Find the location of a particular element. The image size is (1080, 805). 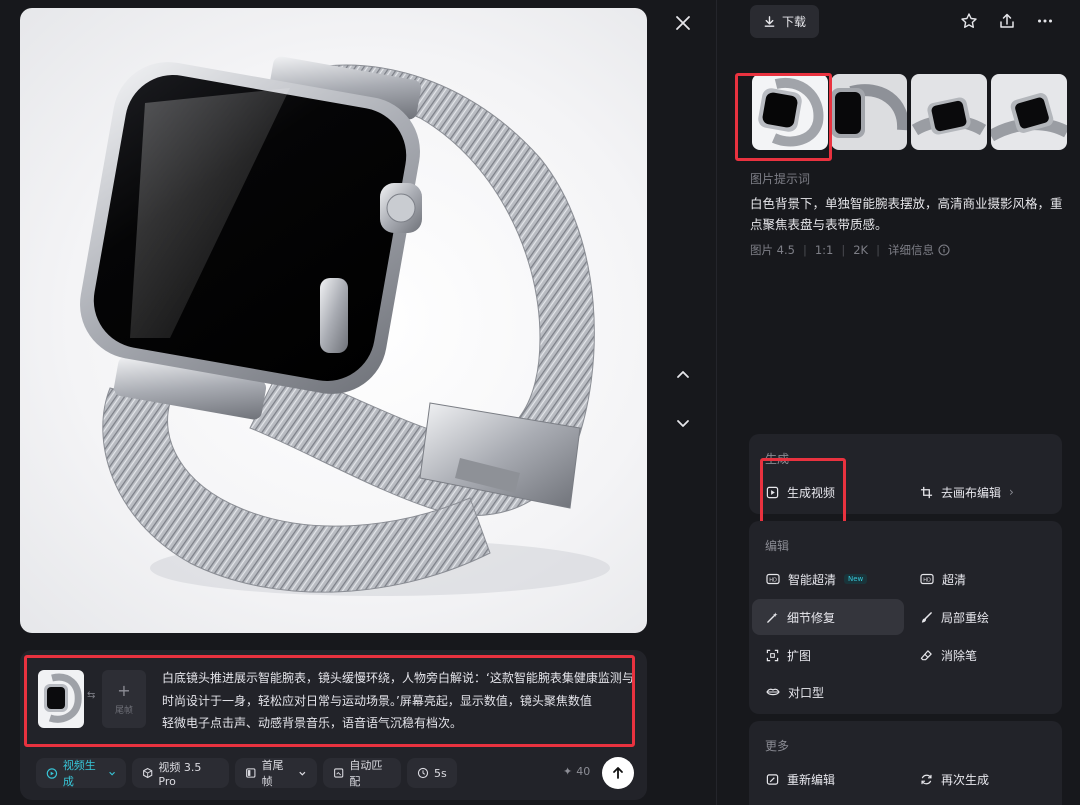

prompt-line-1: 白底镜头推进展示智能腕表，镜头缓慢环绕，人物旁白解说：‘这款智能腕表集健康监测与 is located at coordinates (398, 678).